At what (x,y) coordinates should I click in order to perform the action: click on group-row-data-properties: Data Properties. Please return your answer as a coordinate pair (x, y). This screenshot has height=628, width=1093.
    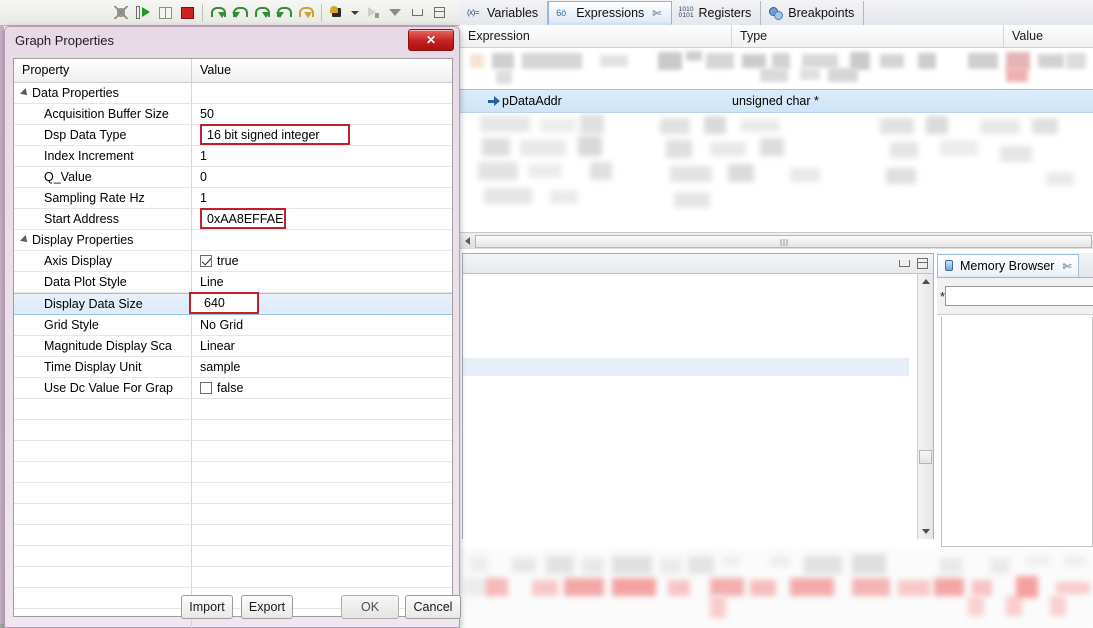
    Looking at the image, I should click on (233, 93).